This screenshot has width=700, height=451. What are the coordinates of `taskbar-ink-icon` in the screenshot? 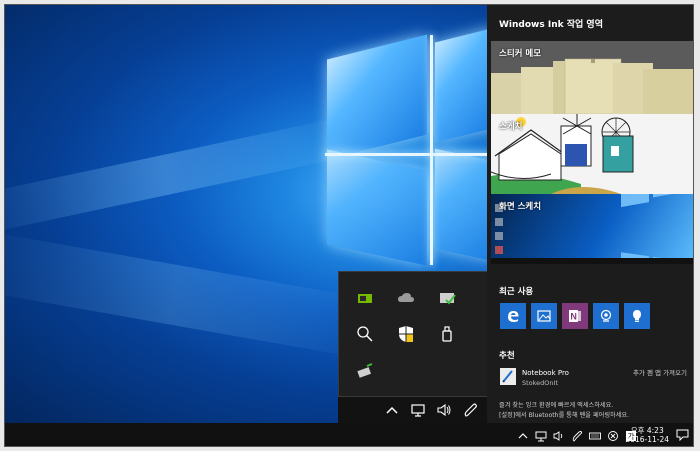 It's located at (576, 435).